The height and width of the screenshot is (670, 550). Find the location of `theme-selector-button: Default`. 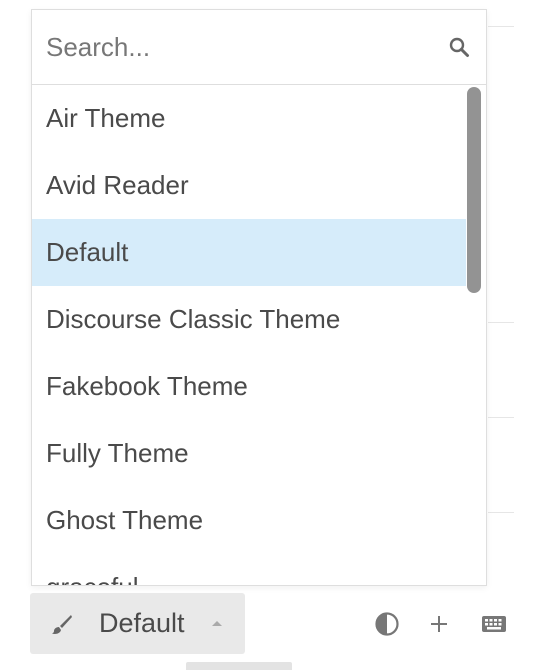

theme-selector-button: Default is located at coordinates (137, 623).